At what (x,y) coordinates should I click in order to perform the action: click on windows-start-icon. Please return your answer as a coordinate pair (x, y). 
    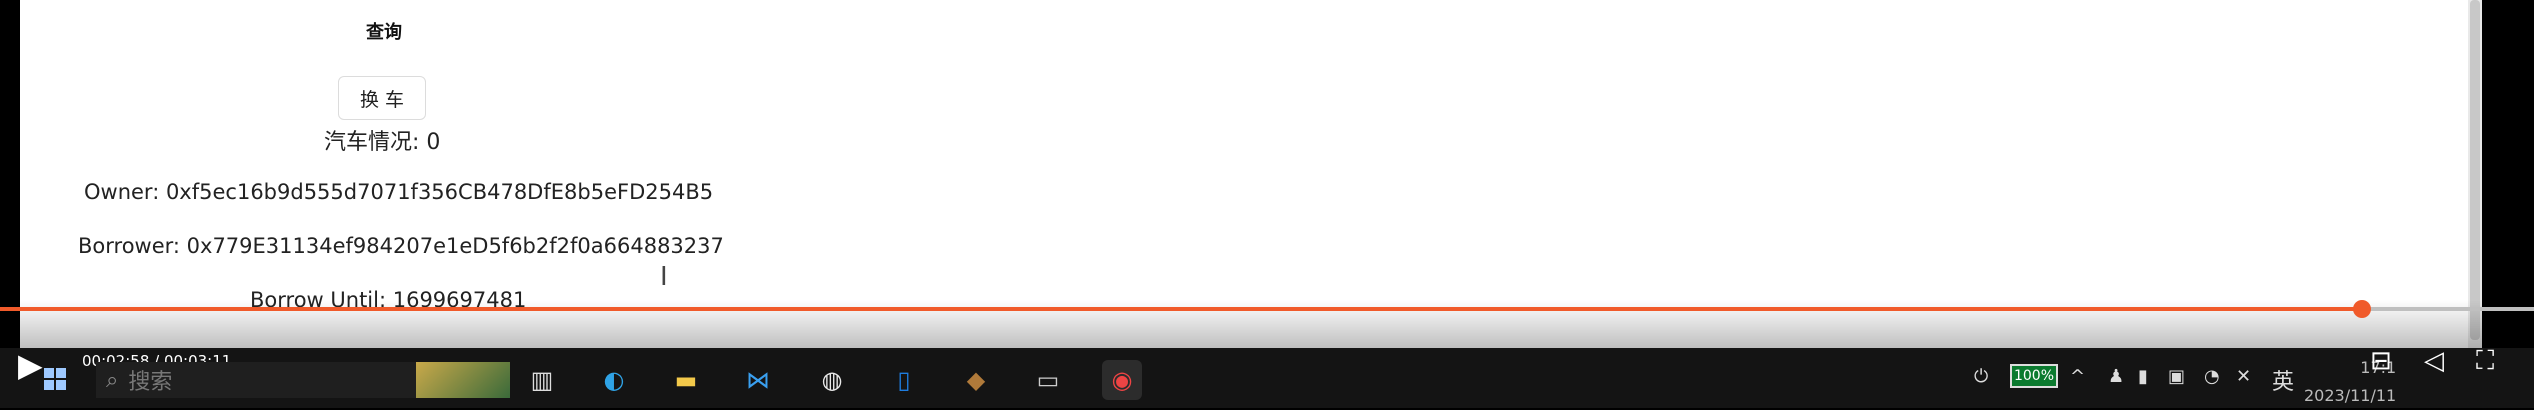
    Looking at the image, I should click on (55, 379).